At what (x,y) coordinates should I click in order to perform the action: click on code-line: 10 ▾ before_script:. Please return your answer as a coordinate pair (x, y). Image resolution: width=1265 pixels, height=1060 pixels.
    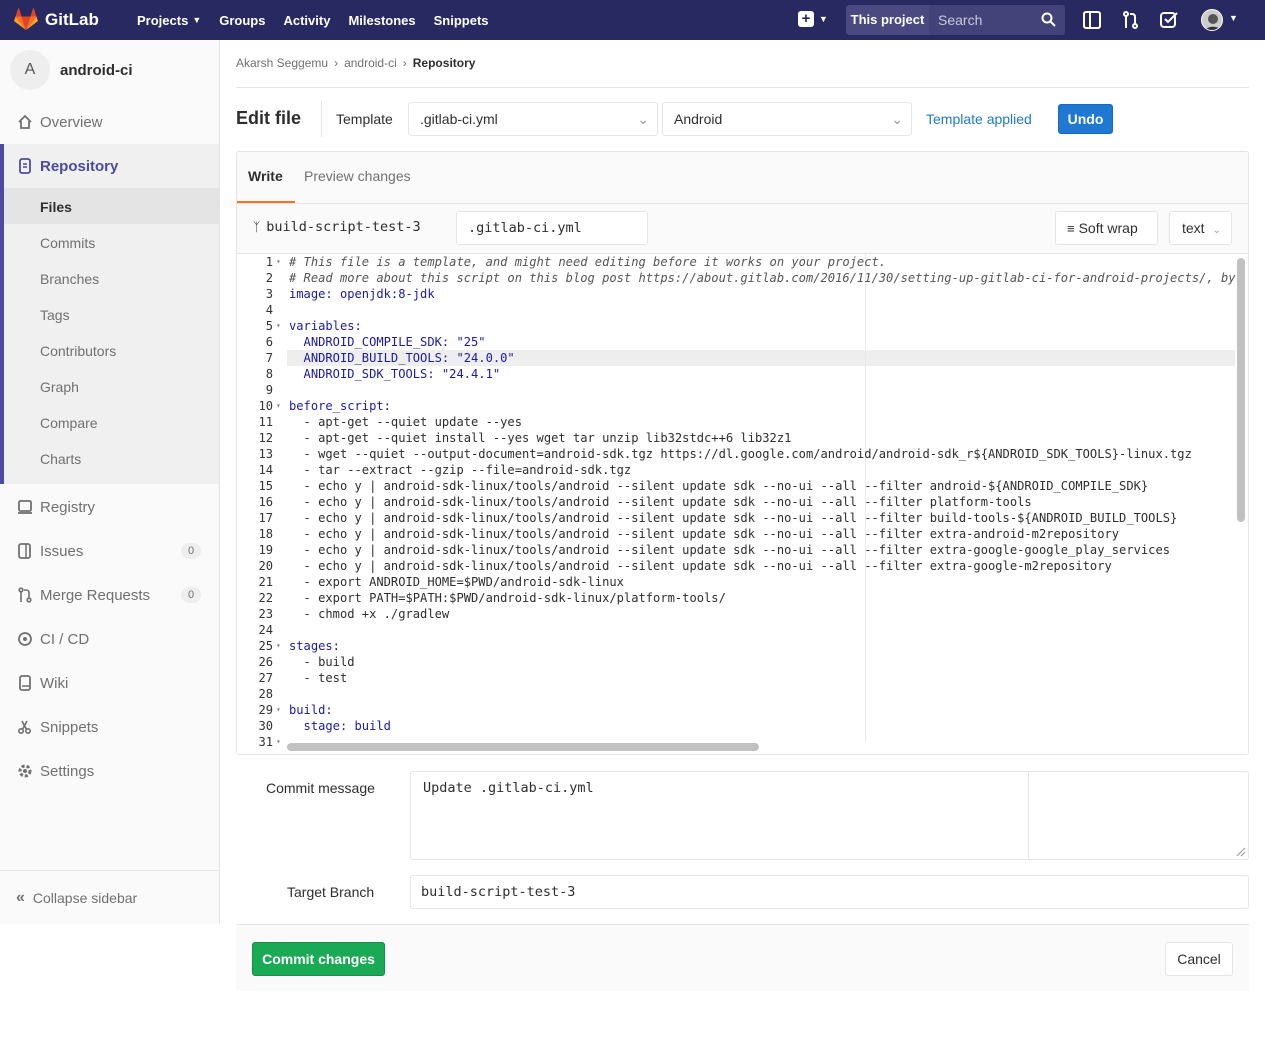
    Looking at the image, I should click on (737, 406).